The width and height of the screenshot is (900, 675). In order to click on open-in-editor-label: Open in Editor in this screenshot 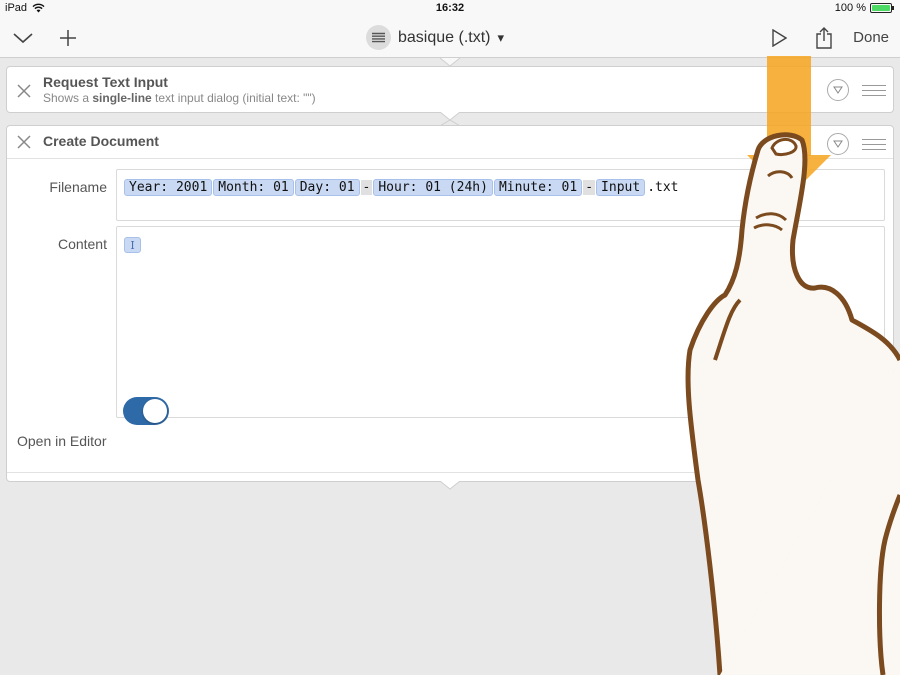, I will do `click(62, 441)`.